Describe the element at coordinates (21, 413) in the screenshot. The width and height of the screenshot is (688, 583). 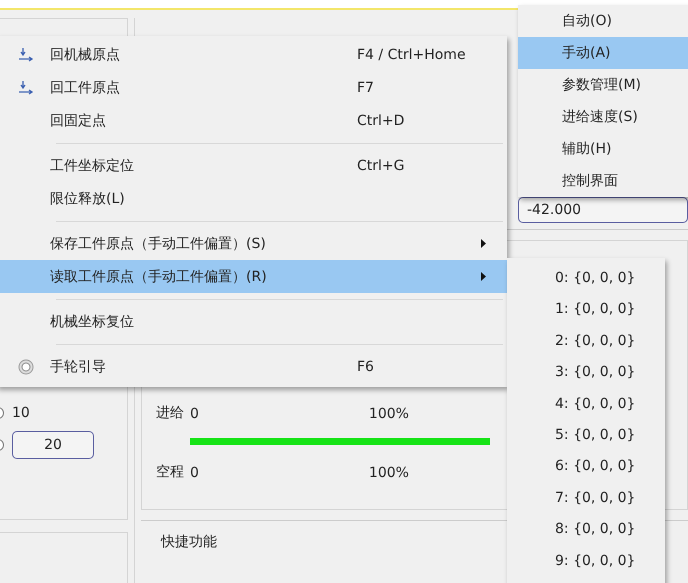
I see `step-label: 10` at that location.